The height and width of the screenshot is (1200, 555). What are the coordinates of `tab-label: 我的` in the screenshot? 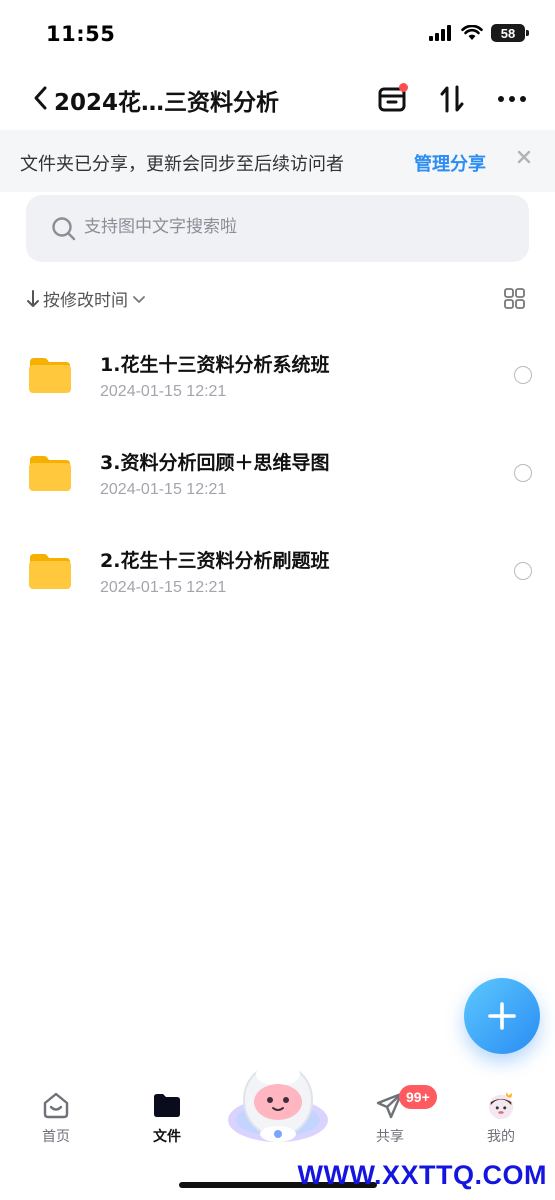 It's located at (501, 1137).